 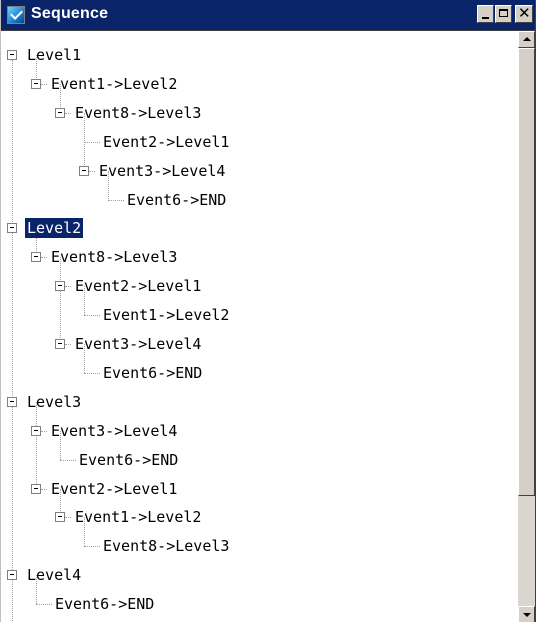 I want to click on app-checkmark-icon, so click(x=16, y=15).